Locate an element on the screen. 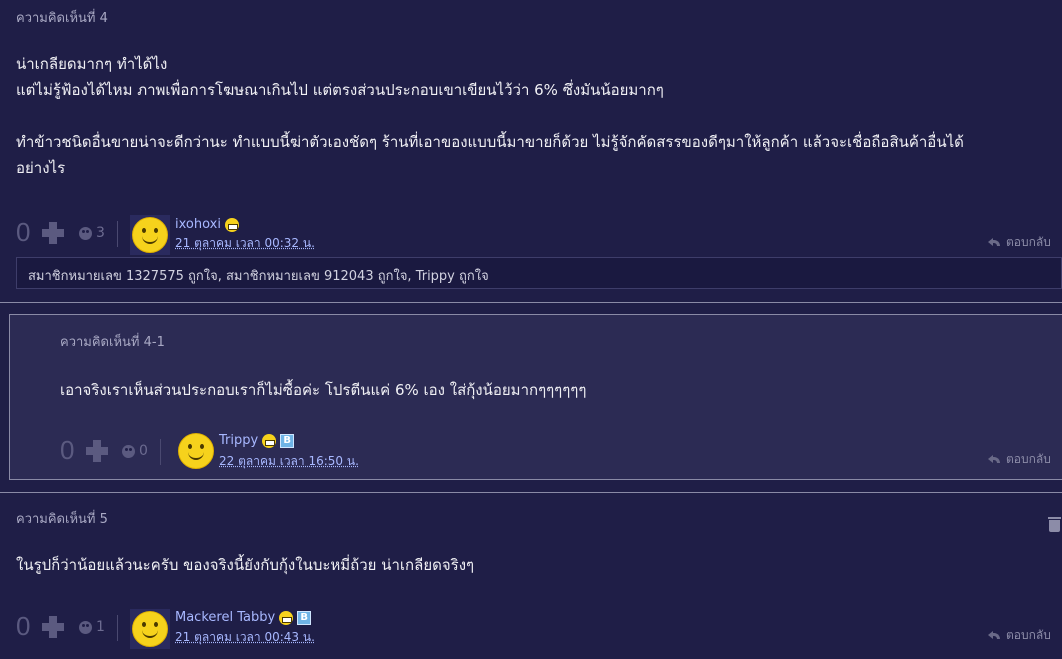 Image resolution: width=1062 pixels, height=659 pixels. emotion-button: 3 is located at coordinates (92, 233).